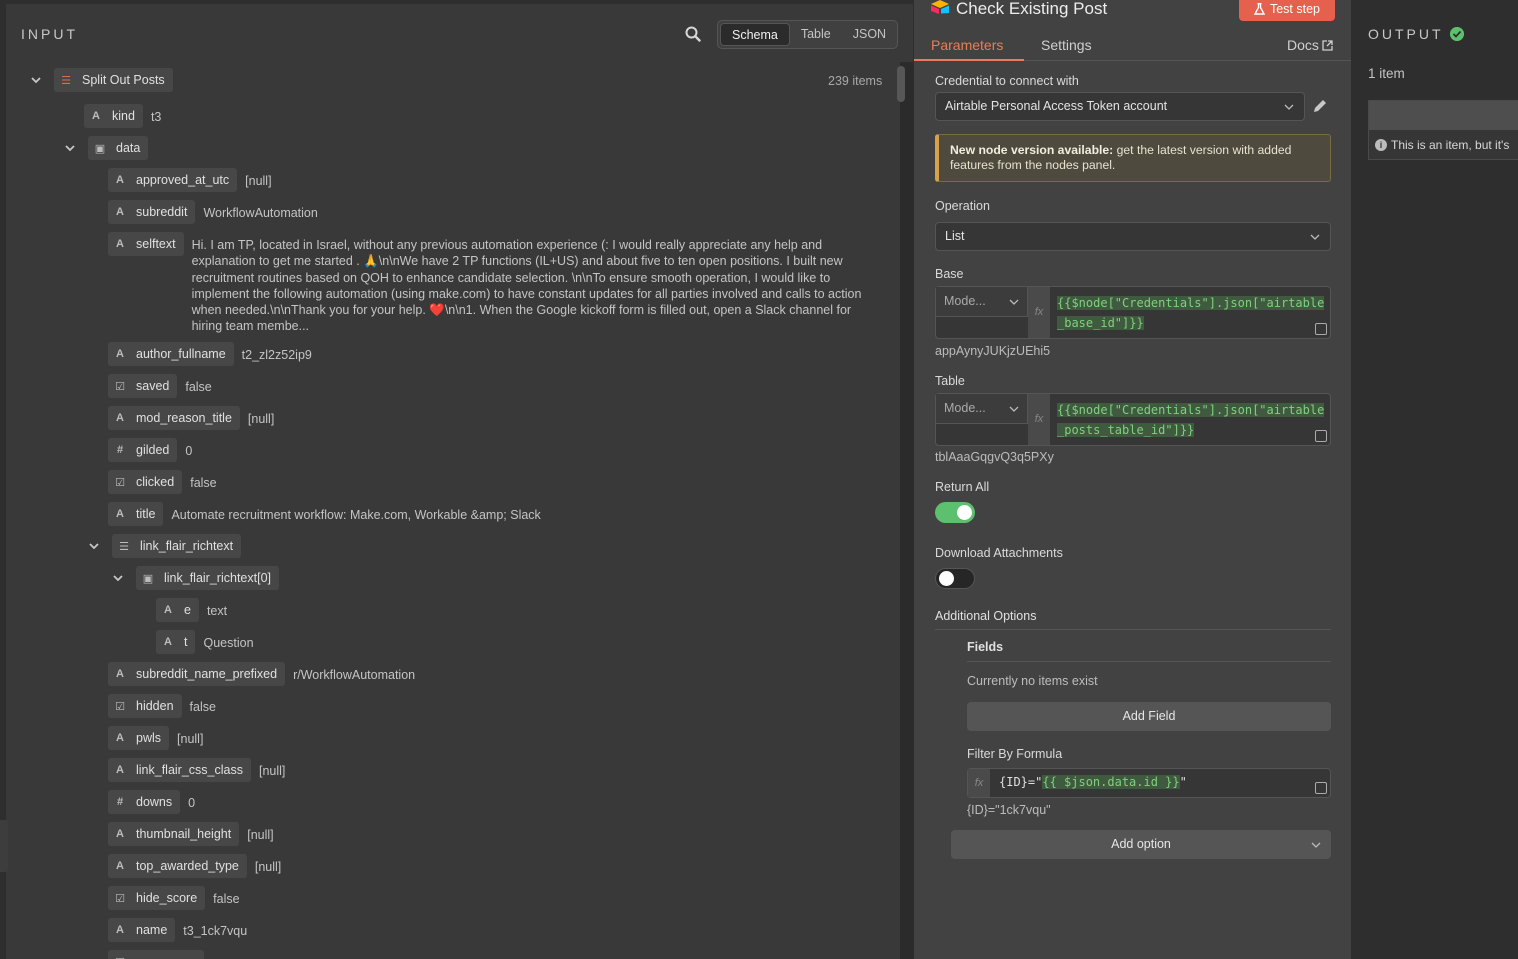 The image size is (1518, 959). What do you see at coordinates (994, 457) in the screenshot?
I see `table-resolved-value: tblAaaGqgvQ3q5PXy` at bounding box center [994, 457].